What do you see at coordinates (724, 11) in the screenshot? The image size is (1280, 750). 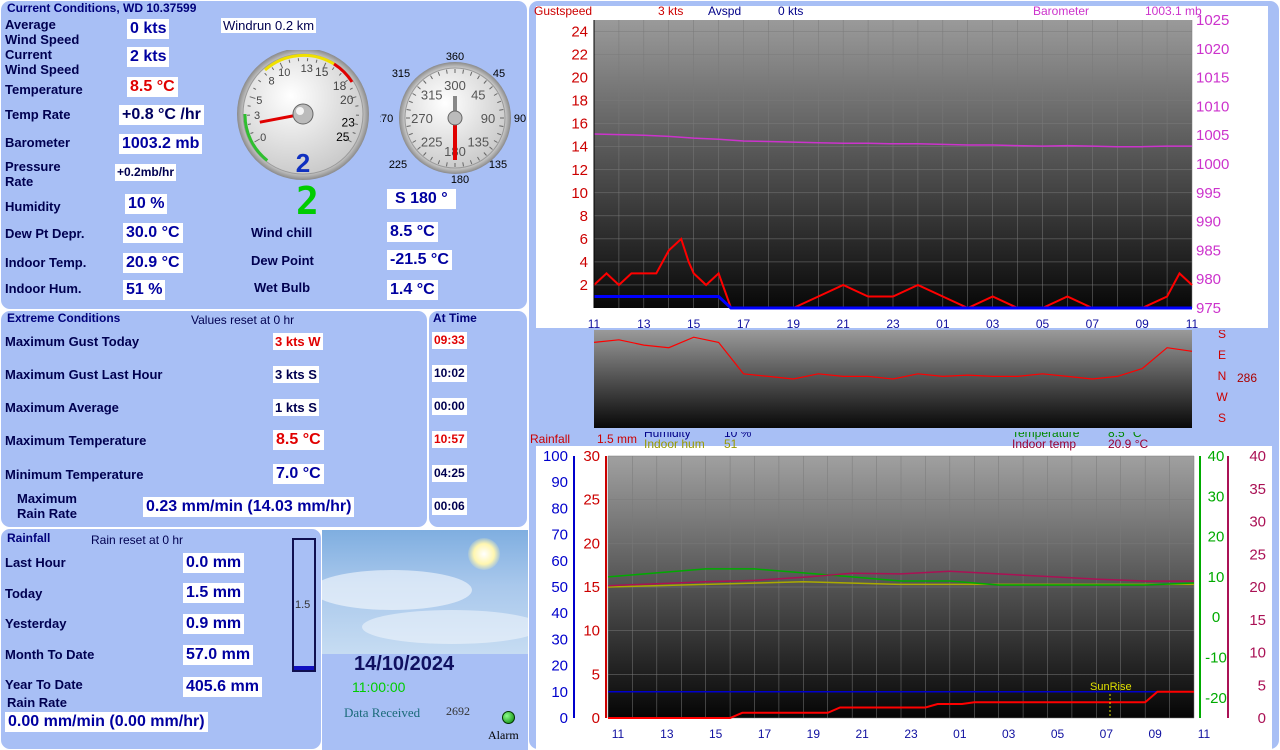 I see `avspd-label: Avspd` at bounding box center [724, 11].